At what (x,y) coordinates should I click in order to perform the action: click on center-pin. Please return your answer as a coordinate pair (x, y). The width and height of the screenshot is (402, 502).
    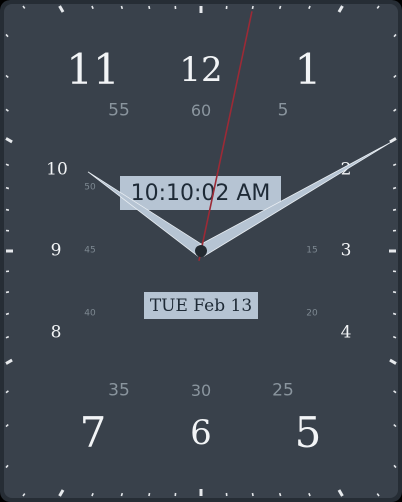
    Looking at the image, I should click on (201, 251).